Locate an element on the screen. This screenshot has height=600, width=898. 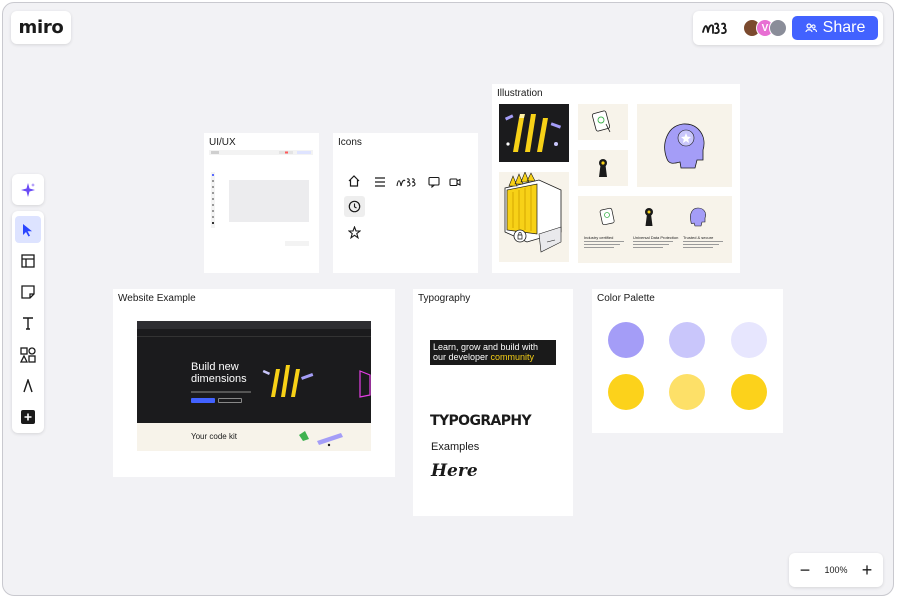
users-icon is located at coordinates (811, 28).